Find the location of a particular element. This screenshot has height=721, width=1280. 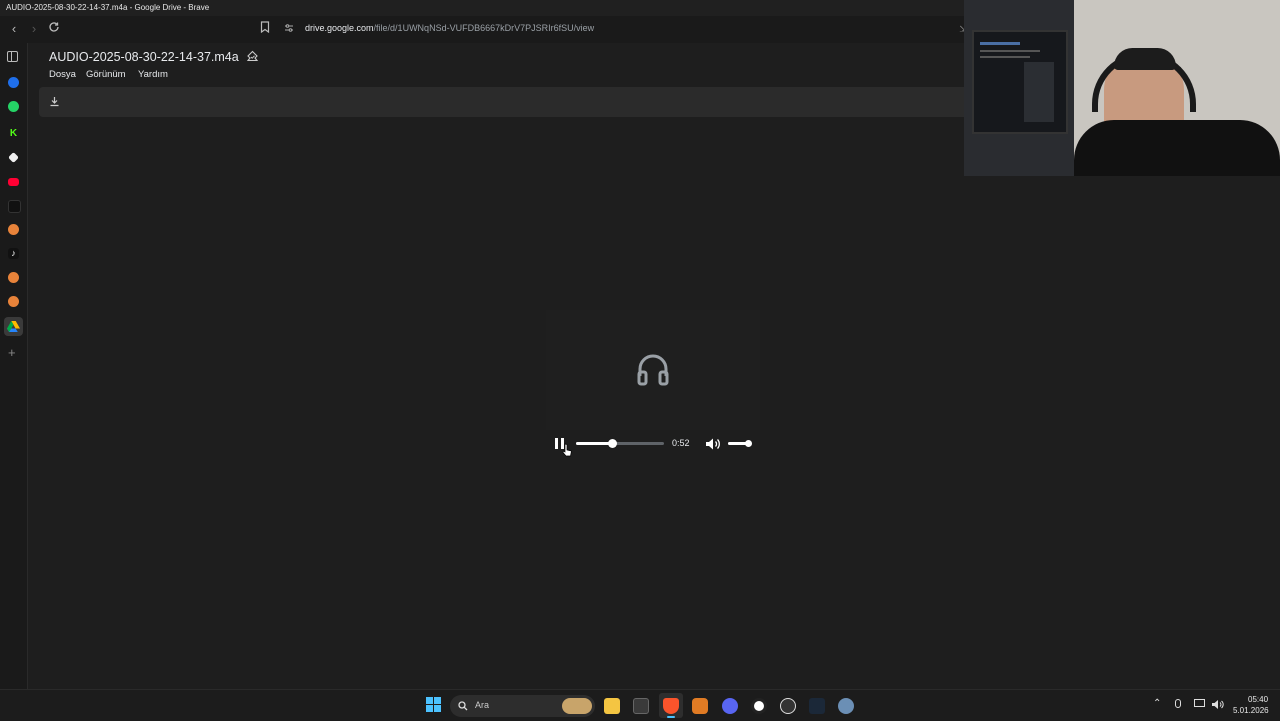

clock-date: 5.01.2026 is located at coordinates (1251, 710).